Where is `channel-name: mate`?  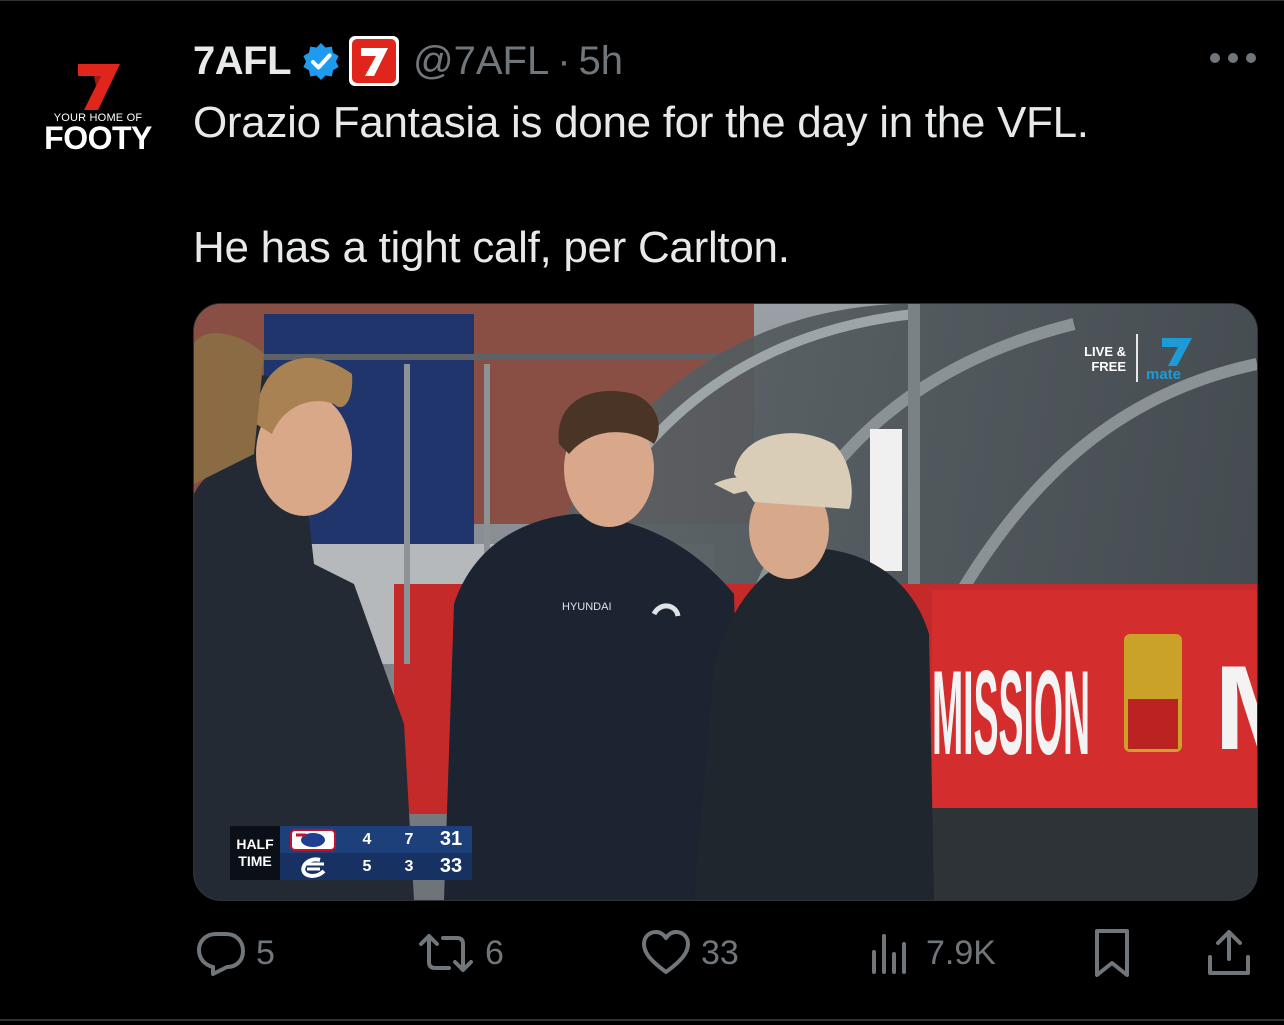 channel-name: mate is located at coordinates (1163, 374).